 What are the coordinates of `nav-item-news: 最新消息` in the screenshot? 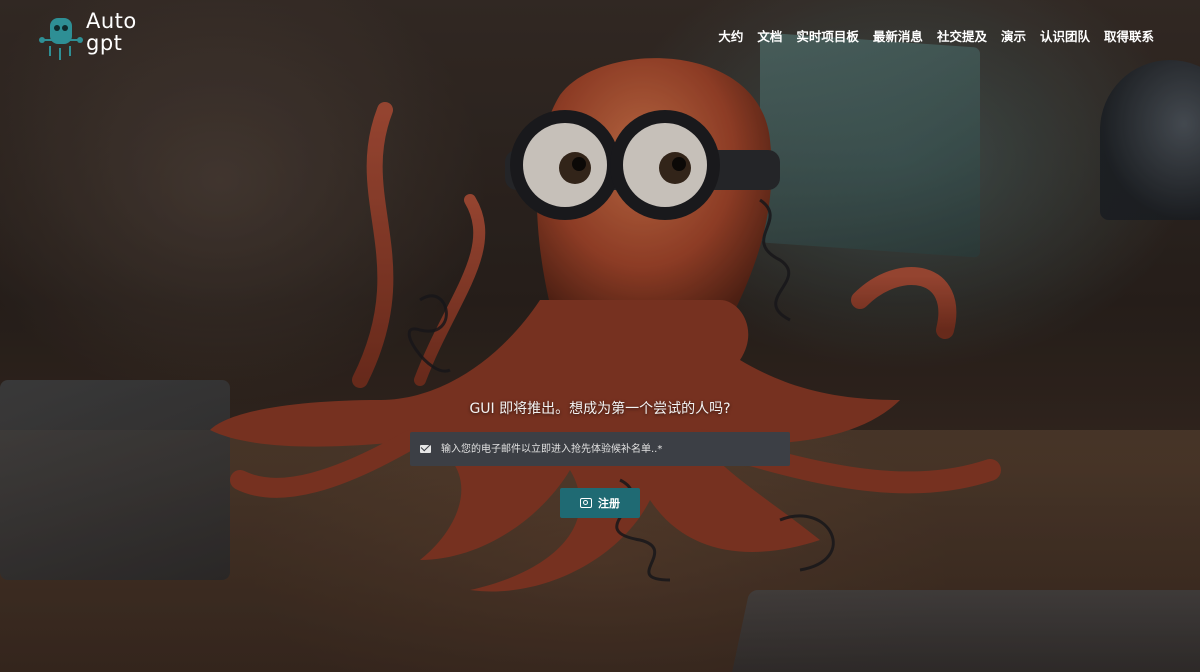 It's located at (898, 35).